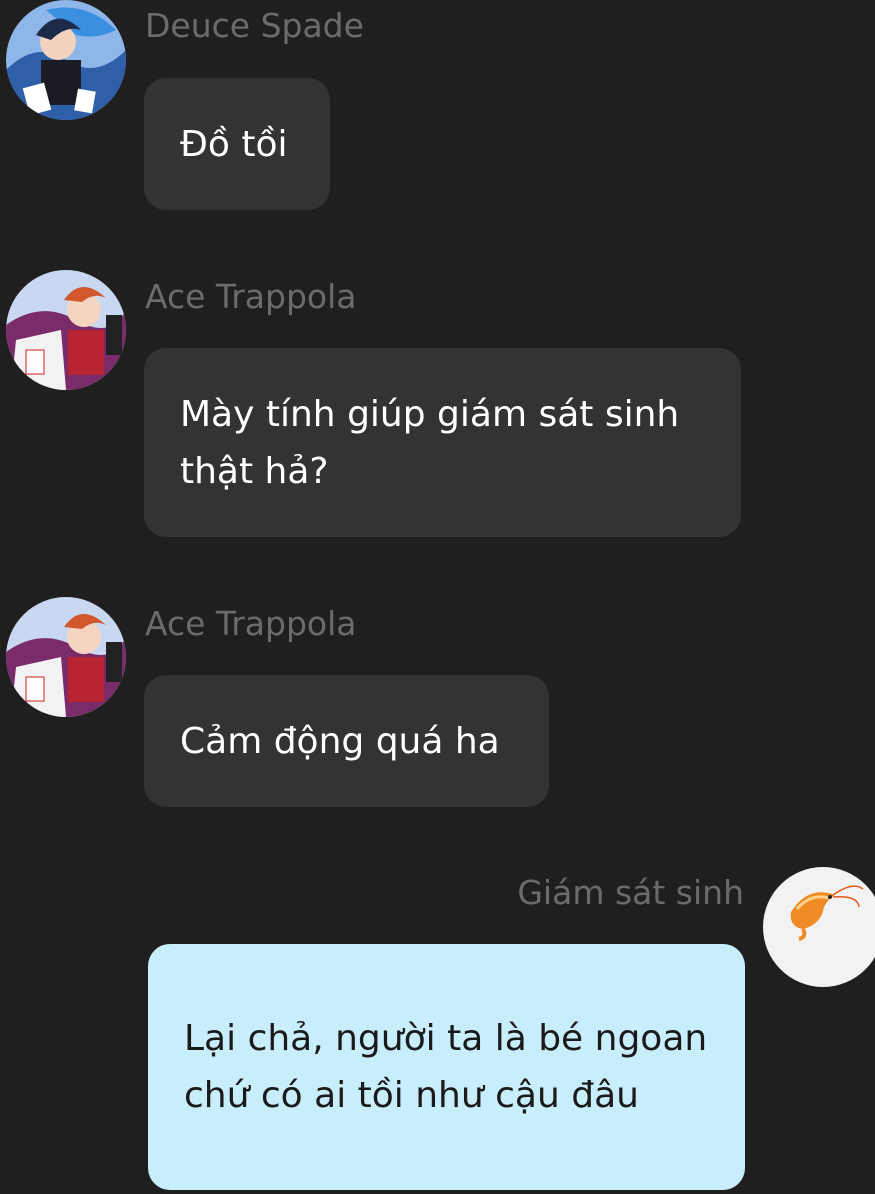 The width and height of the screenshot is (875, 1194). What do you see at coordinates (237, 144) in the screenshot?
I see `message-bubble: Đồ tồi` at bounding box center [237, 144].